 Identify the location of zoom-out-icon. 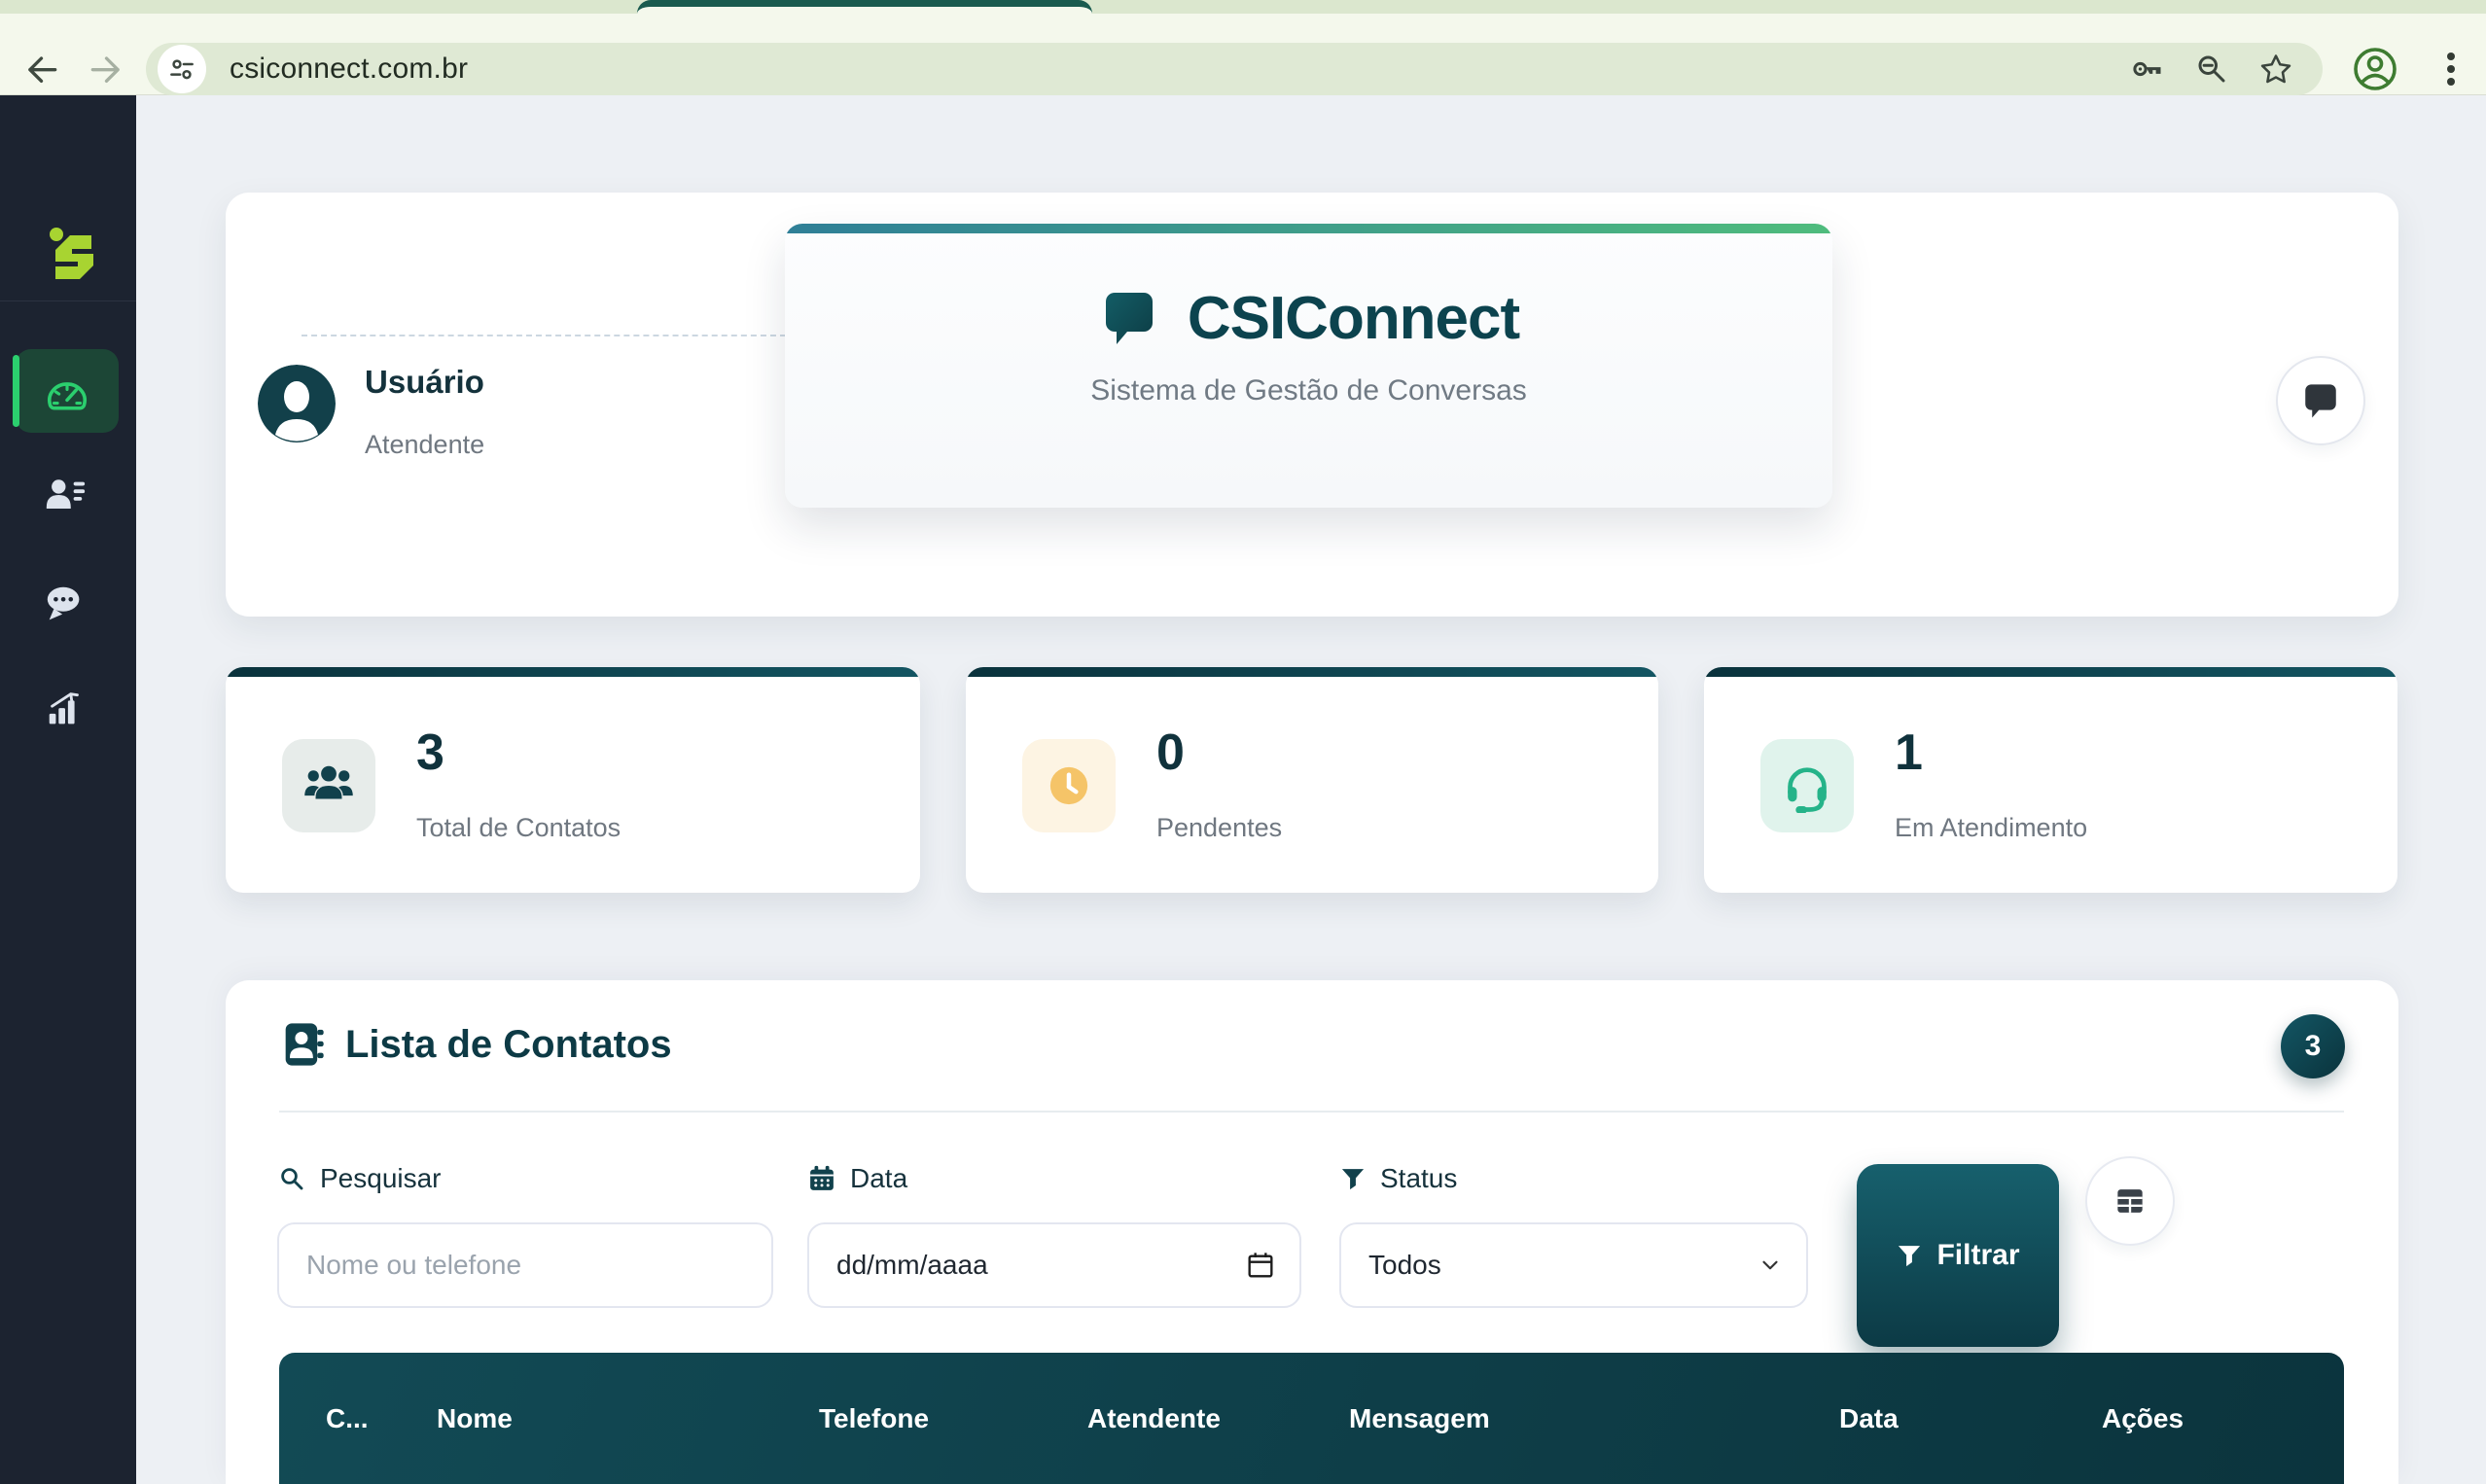
(2212, 69).